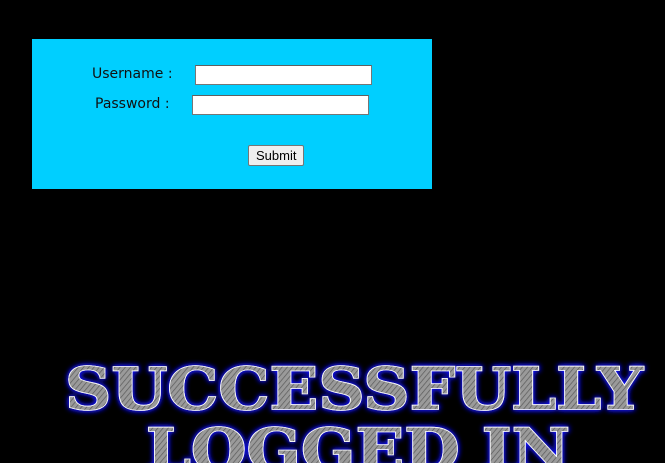 The height and width of the screenshot is (463, 665). Describe the element at coordinates (358, 439) in the screenshot. I see `banner-line-2: LOGGED IN` at that location.